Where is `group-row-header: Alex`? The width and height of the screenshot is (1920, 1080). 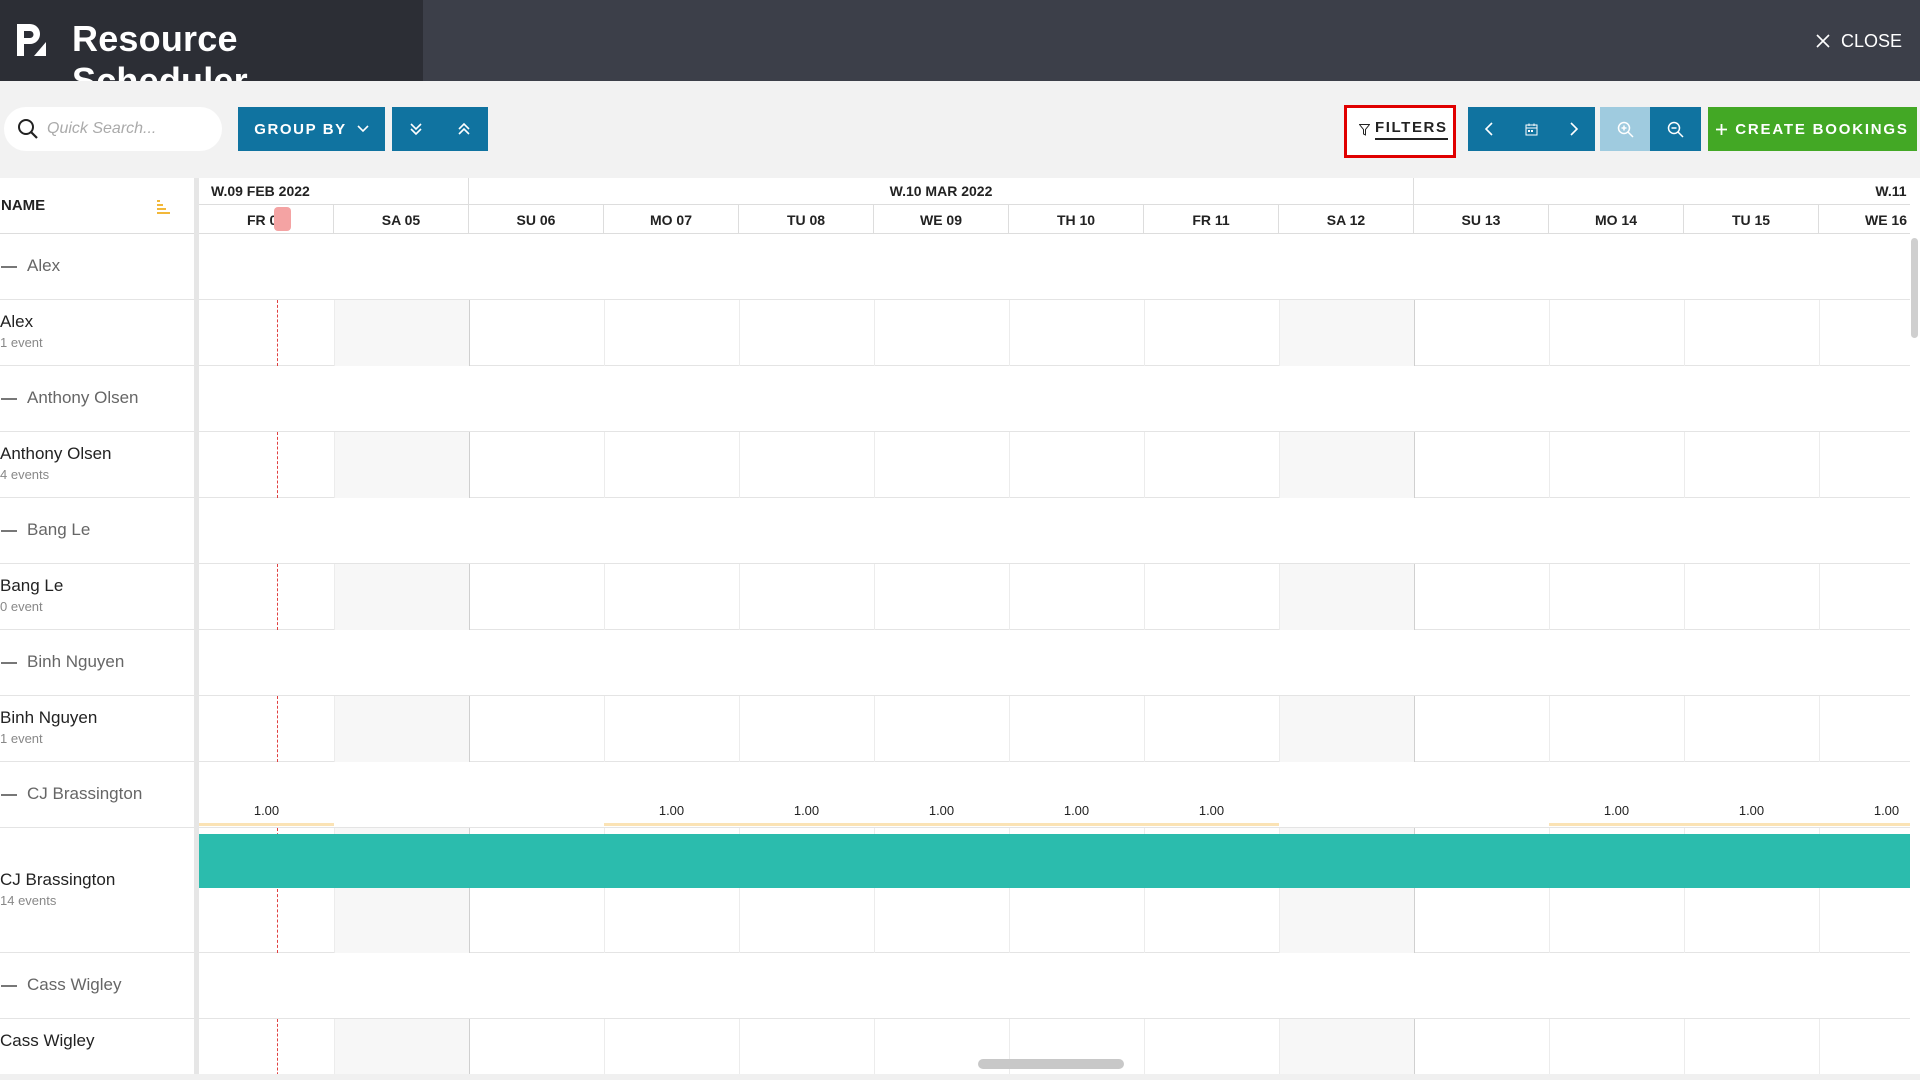 group-row-header: Alex is located at coordinates (97, 267).